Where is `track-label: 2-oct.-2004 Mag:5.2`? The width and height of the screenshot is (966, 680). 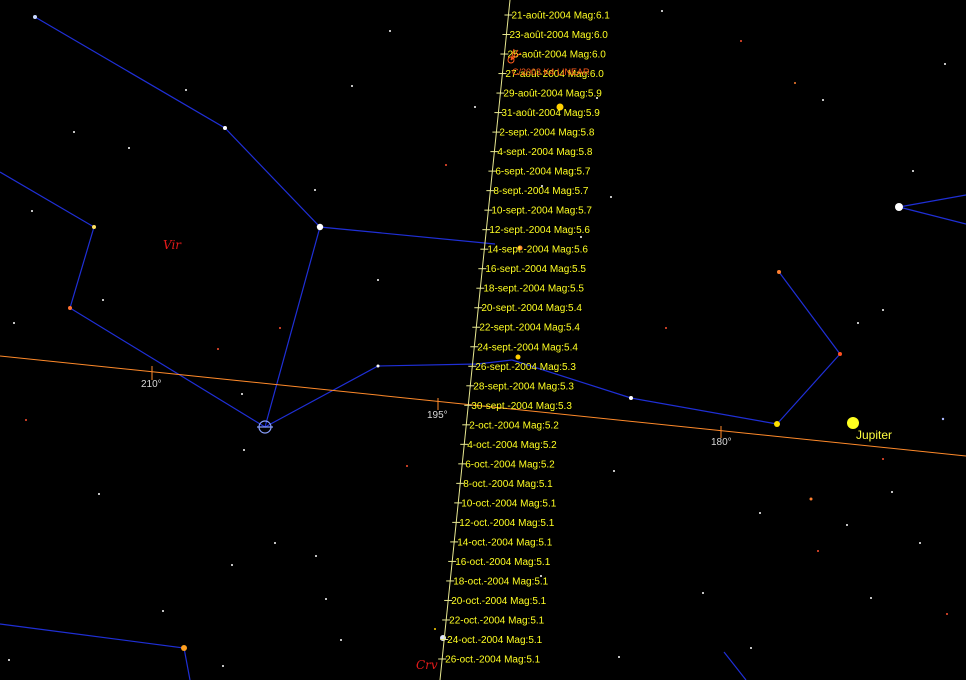
track-label: 2-oct.-2004 Mag:5.2 is located at coordinates (514, 425).